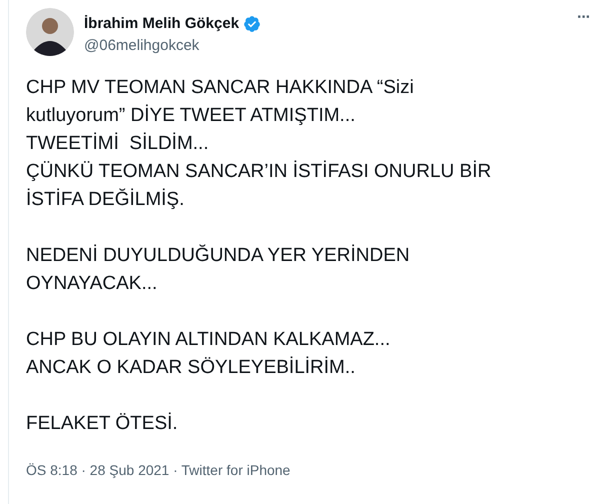 Image resolution: width=606 pixels, height=504 pixels. Describe the element at coordinates (259, 172) in the screenshot. I see `tweet-text-line: ÇÜNKÜ TEOMAN SANCAR’IN İSTİFASI ONURLU BİR` at that location.